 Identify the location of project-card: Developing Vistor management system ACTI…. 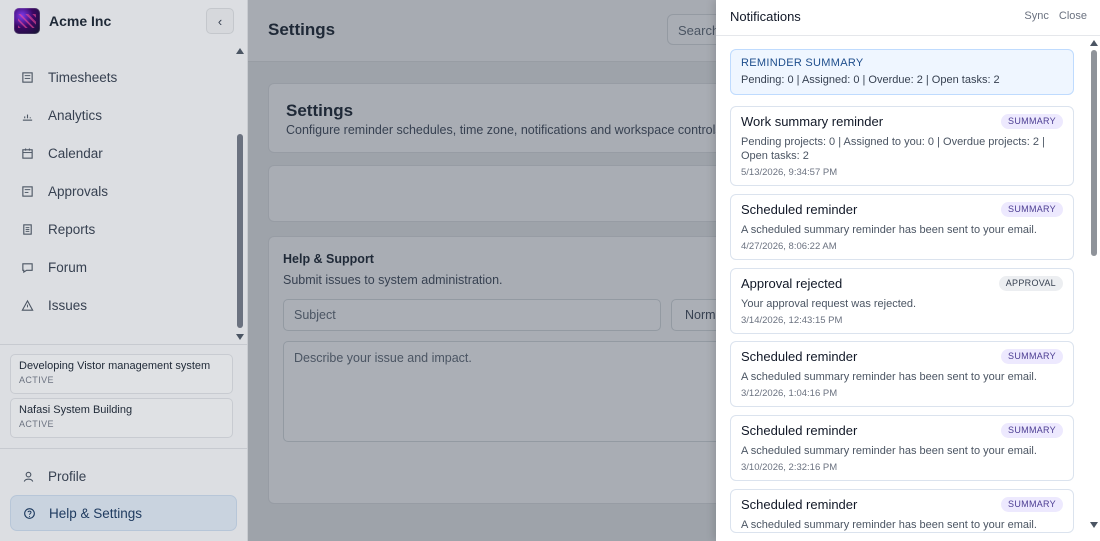
(121, 374).